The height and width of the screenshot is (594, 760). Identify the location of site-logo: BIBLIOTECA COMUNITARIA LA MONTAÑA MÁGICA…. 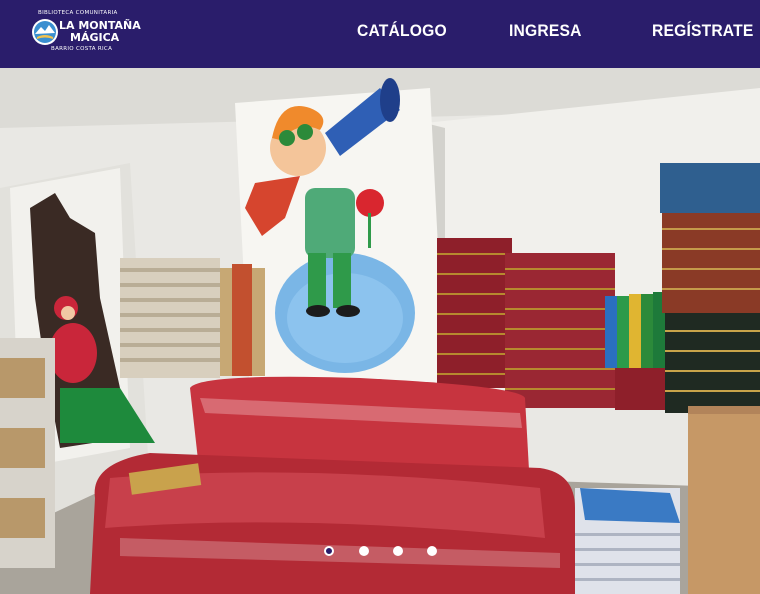
(86, 33).